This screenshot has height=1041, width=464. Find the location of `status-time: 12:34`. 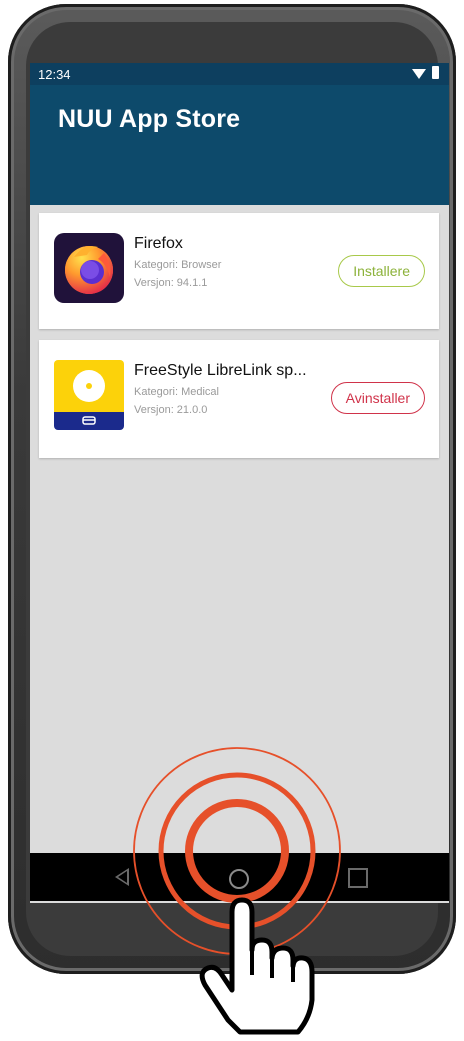

status-time: 12:34 is located at coordinates (54, 74).